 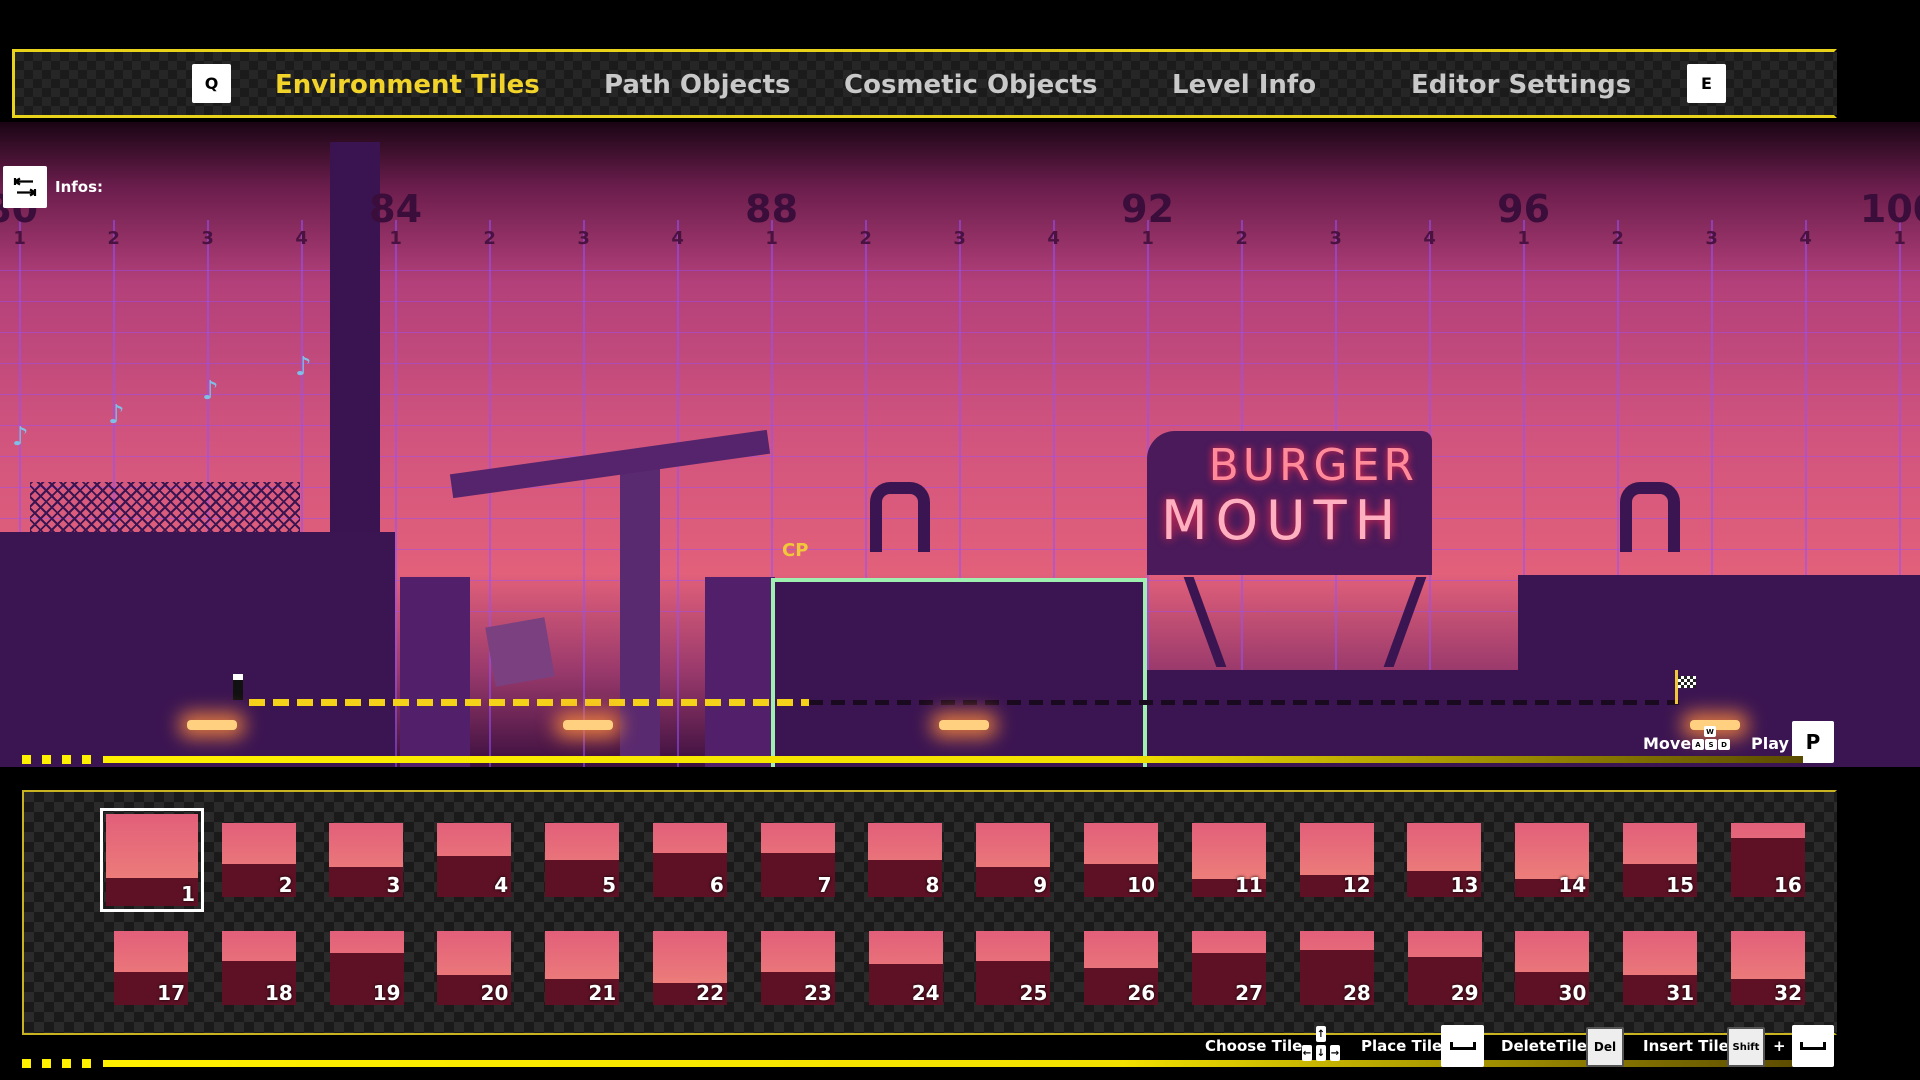 I want to click on swap-arrows-icon, so click(x=25, y=187).